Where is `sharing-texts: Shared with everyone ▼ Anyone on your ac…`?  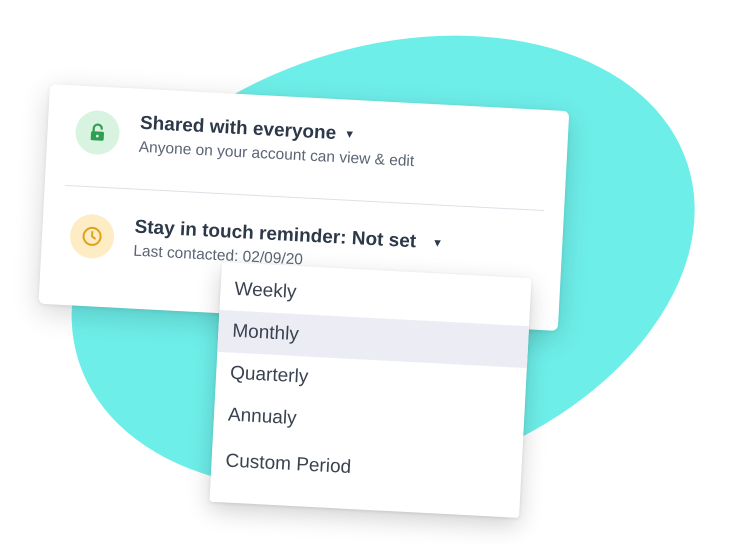 sharing-texts: Shared with everyone ▼ Anyone on your ac… is located at coordinates (277, 142).